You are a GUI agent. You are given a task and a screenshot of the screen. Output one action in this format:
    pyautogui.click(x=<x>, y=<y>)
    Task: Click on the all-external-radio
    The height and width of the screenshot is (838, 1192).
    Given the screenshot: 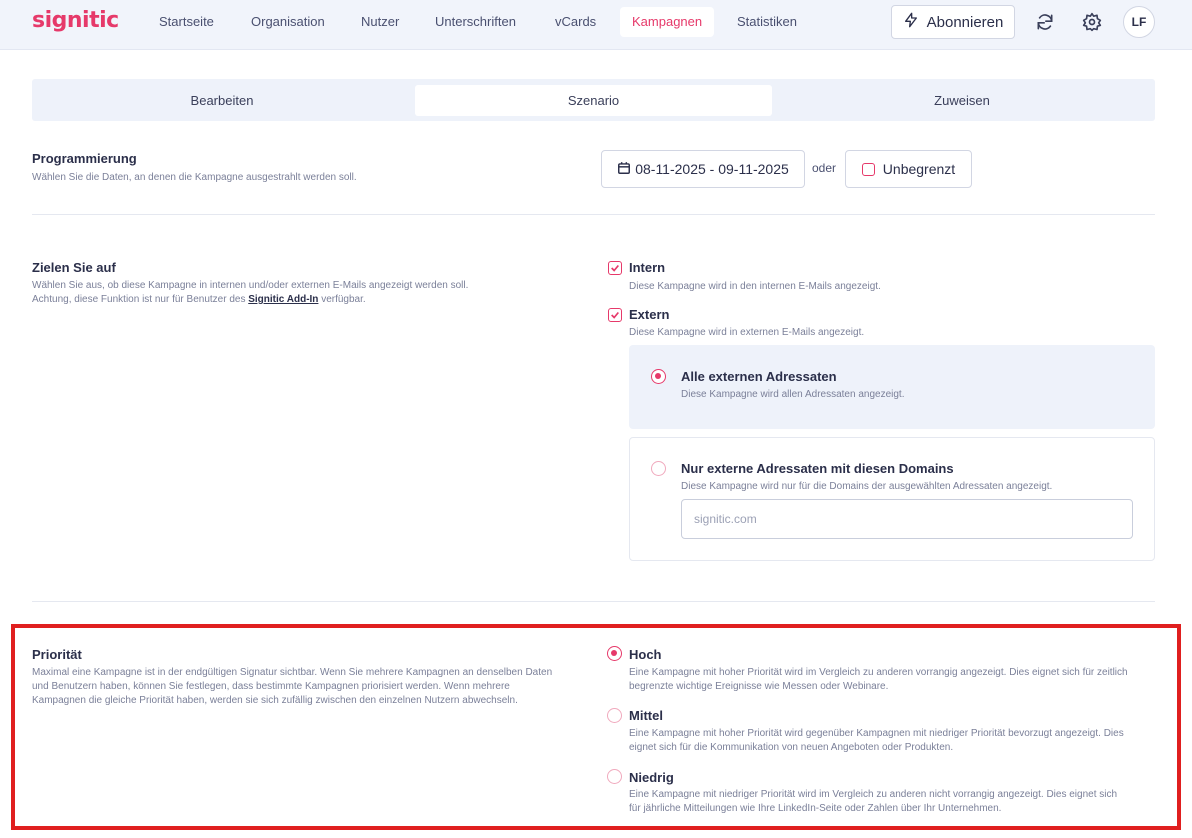 What is the action you would take?
    pyautogui.click(x=658, y=376)
    